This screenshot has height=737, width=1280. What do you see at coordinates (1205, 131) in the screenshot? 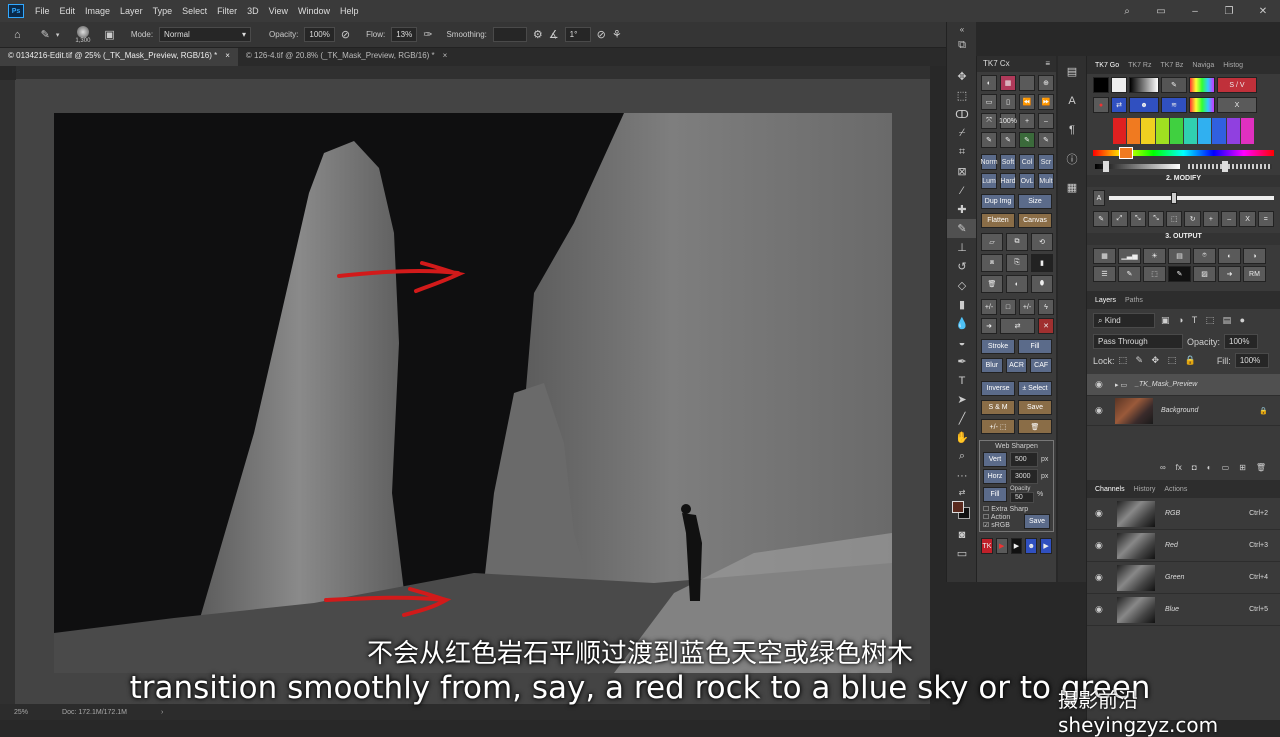
I see `swatch-cyan` at bounding box center [1205, 131].